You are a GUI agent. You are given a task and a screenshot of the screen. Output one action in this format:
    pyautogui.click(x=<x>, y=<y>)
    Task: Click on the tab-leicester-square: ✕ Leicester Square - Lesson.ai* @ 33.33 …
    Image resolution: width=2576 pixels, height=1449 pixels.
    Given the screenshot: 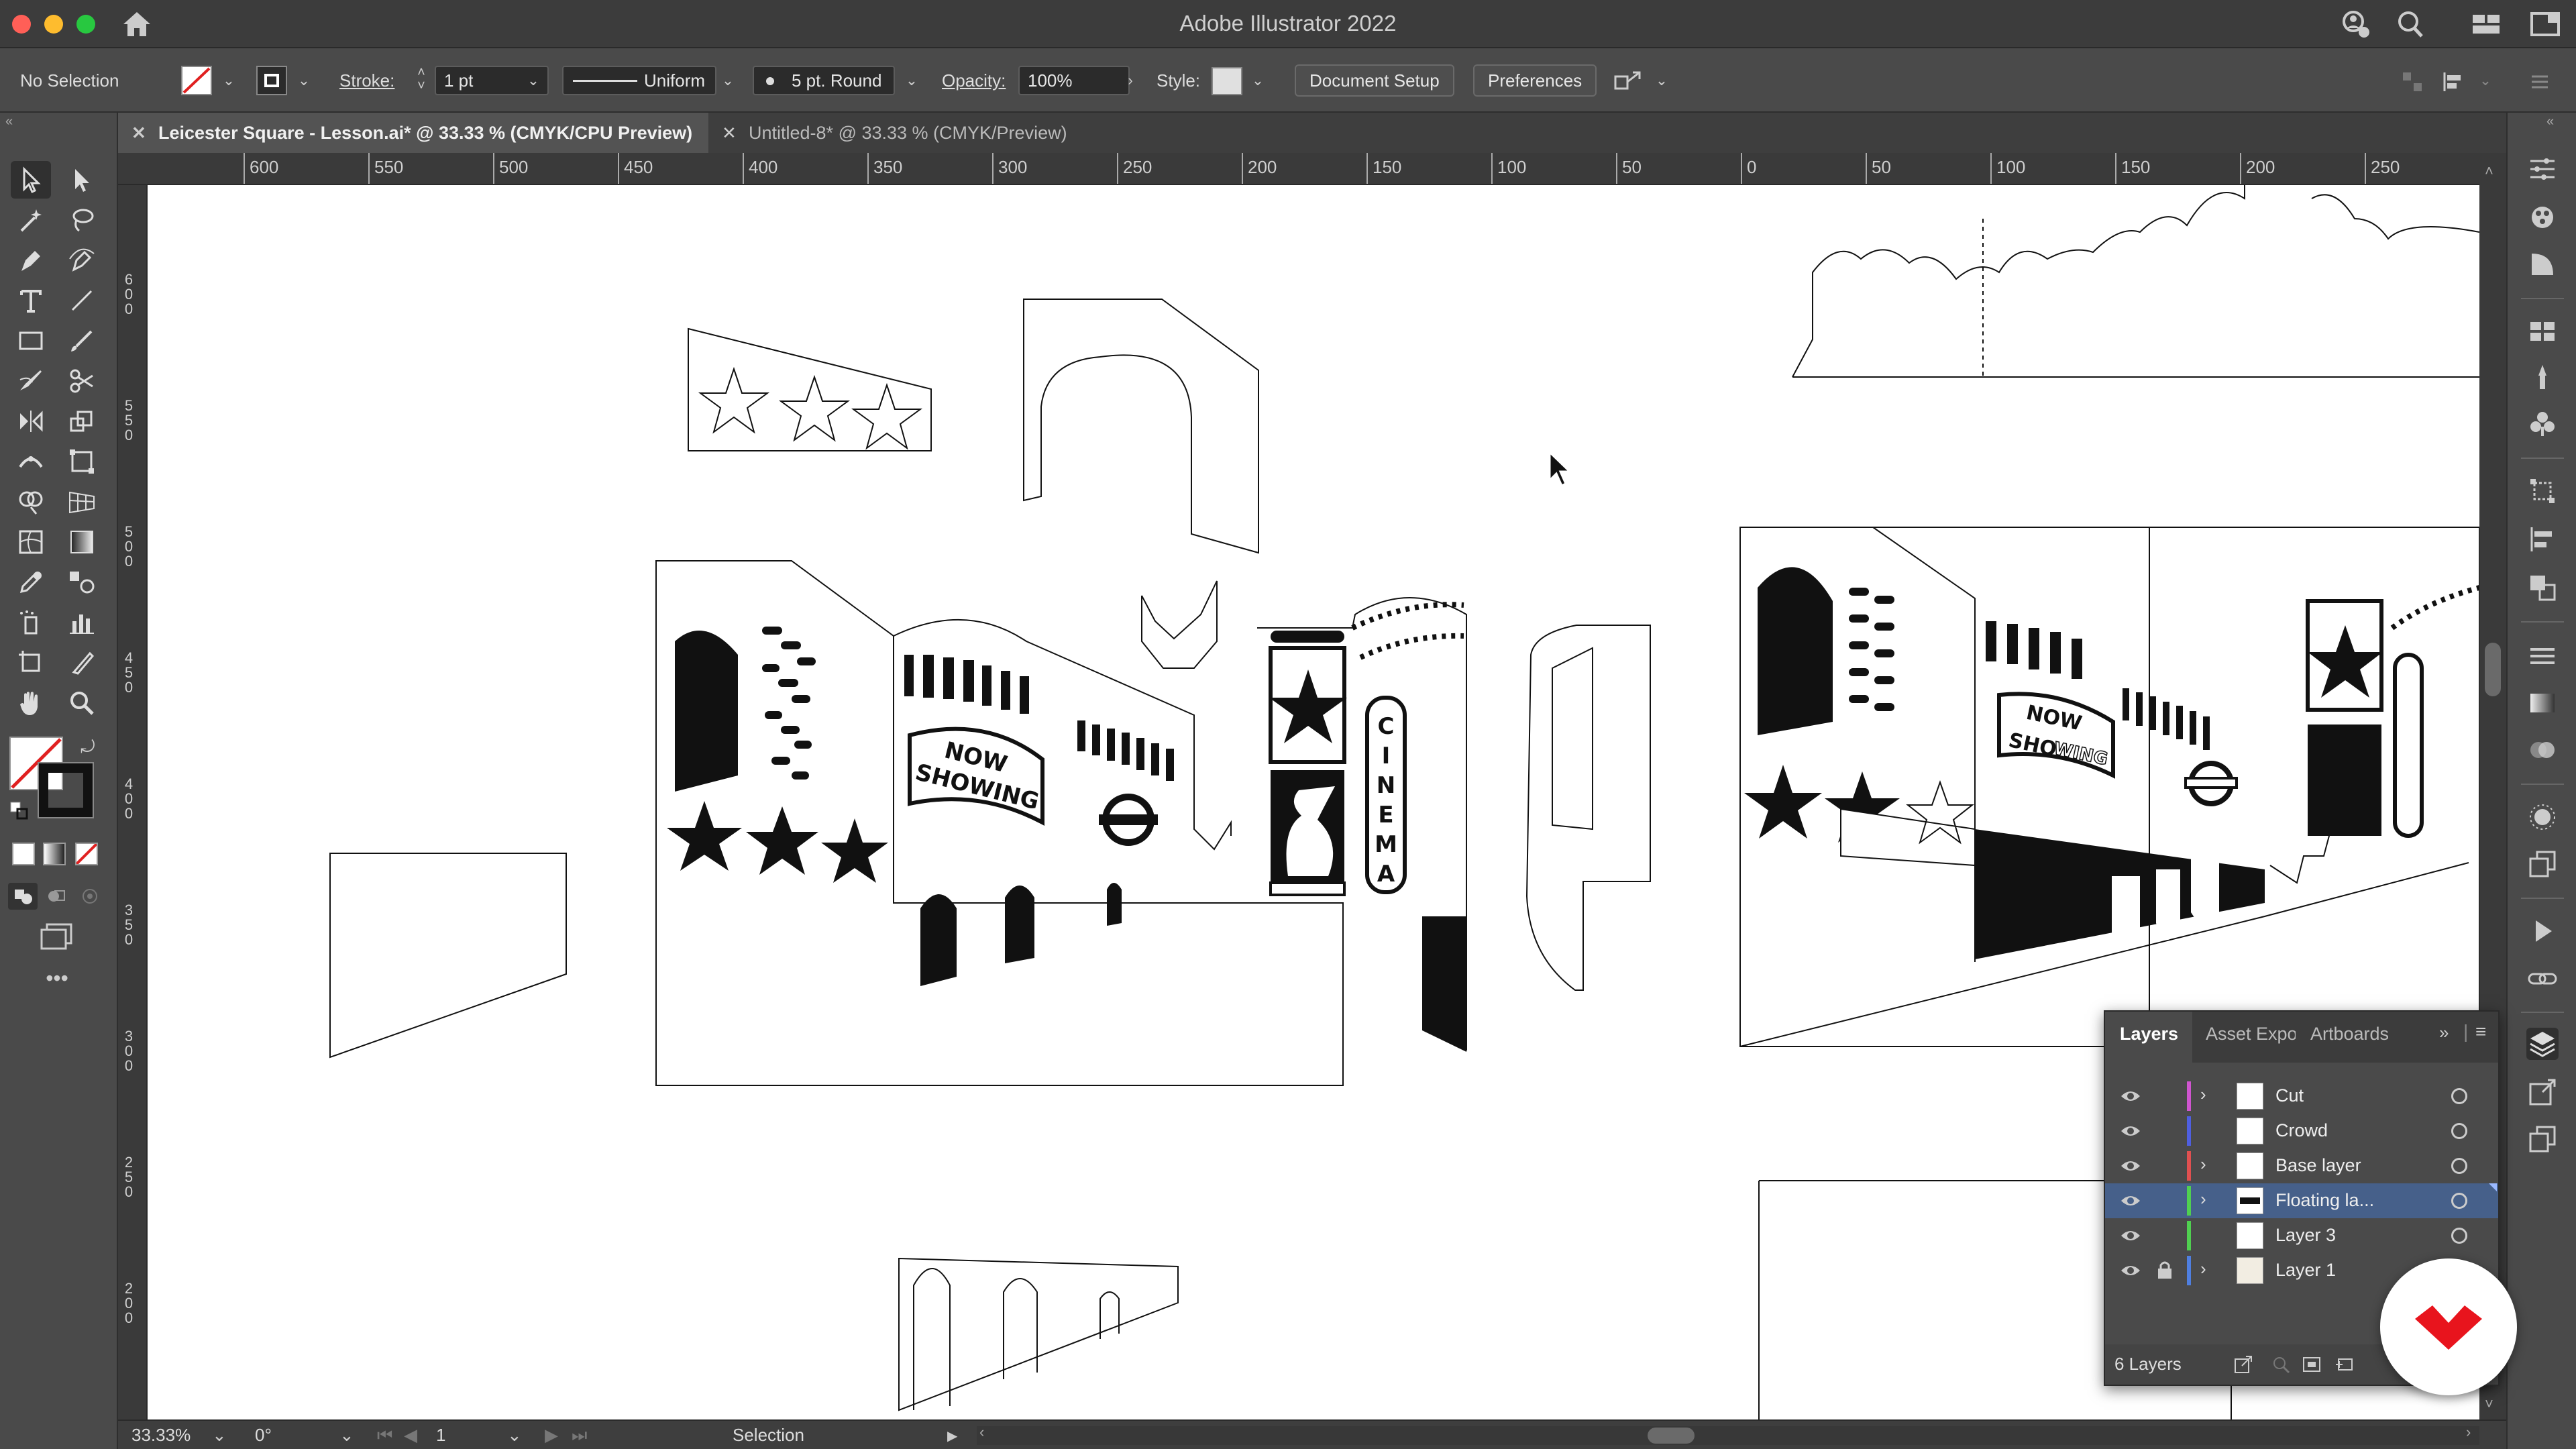 What is the action you would take?
    pyautogui.click(x=413, y=133)
    